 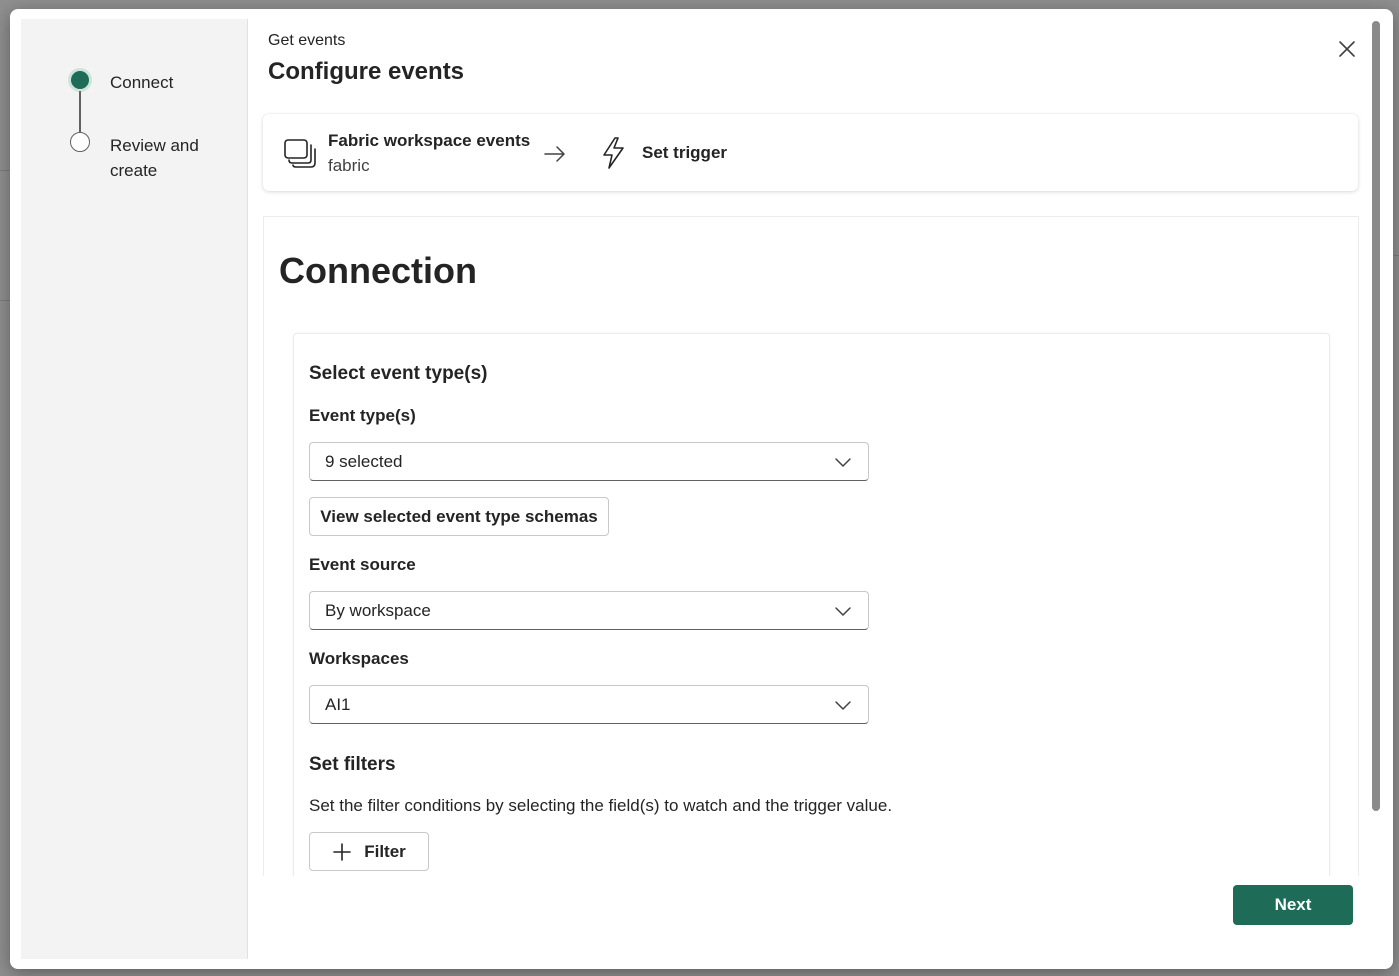 I want to click on plus-icon, so click(x=342, y=851).